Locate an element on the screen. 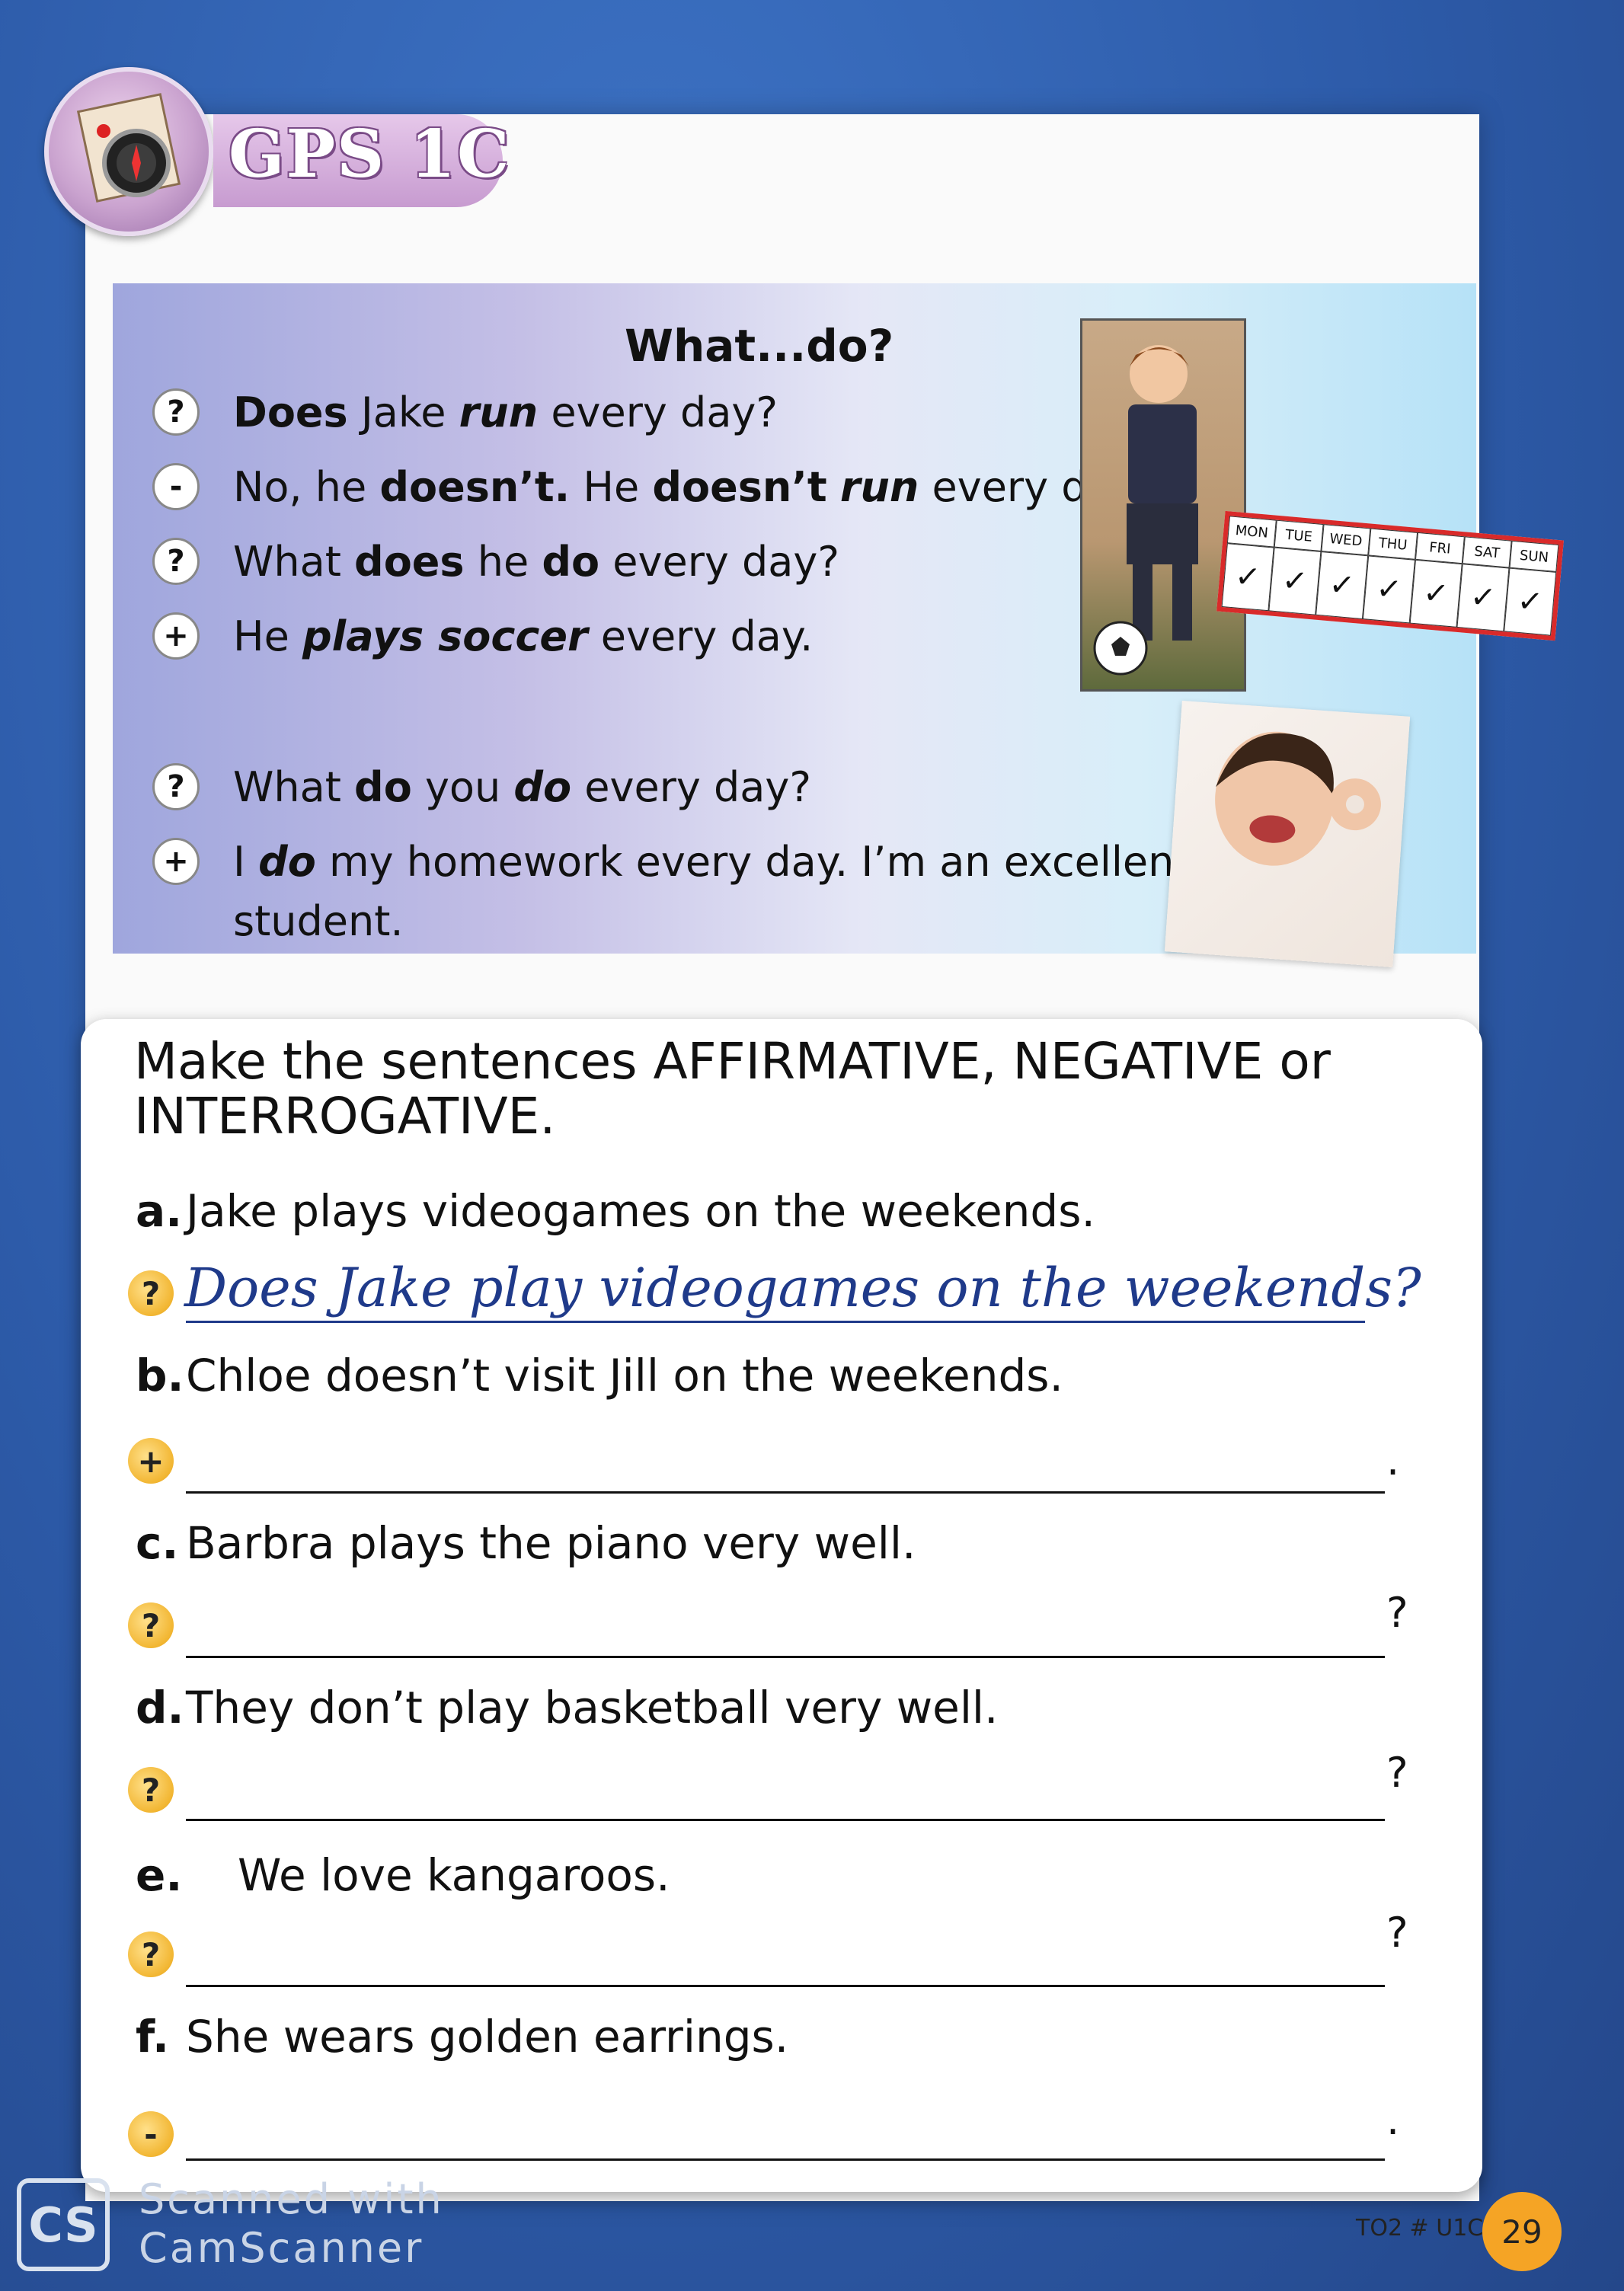 This screenshot has height=2291, width=1624. item-sentence: Barbra plays the piano very well. is located at coordinates (551, 1543).